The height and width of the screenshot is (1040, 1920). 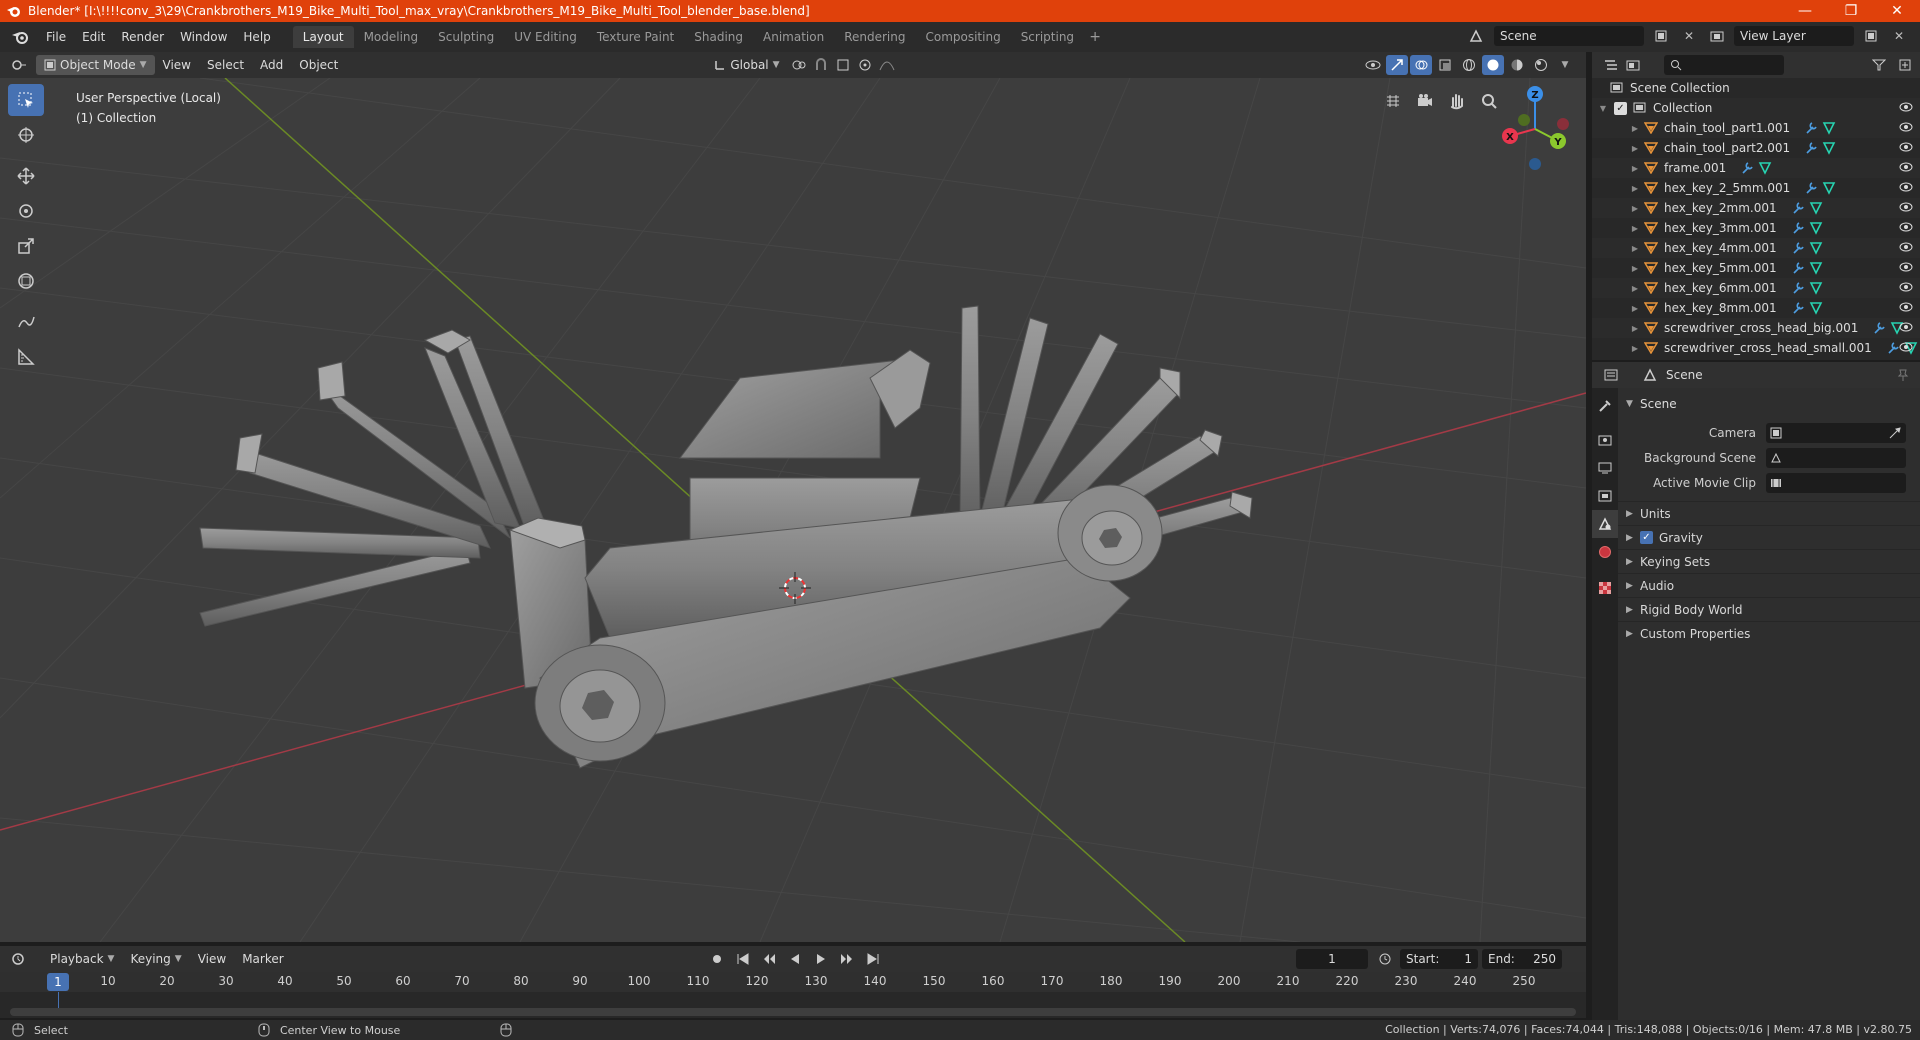 What do you see at coordinates (545, 37) in the screenshot?
I see `tab-uv-editing: UV Editing` at bounding box center [545, 37].